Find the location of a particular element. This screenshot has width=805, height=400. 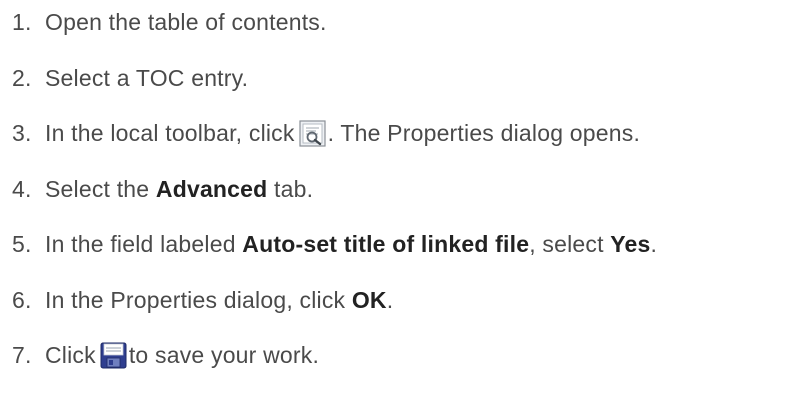

step-number: 1. is located at coordinates (22, 21).